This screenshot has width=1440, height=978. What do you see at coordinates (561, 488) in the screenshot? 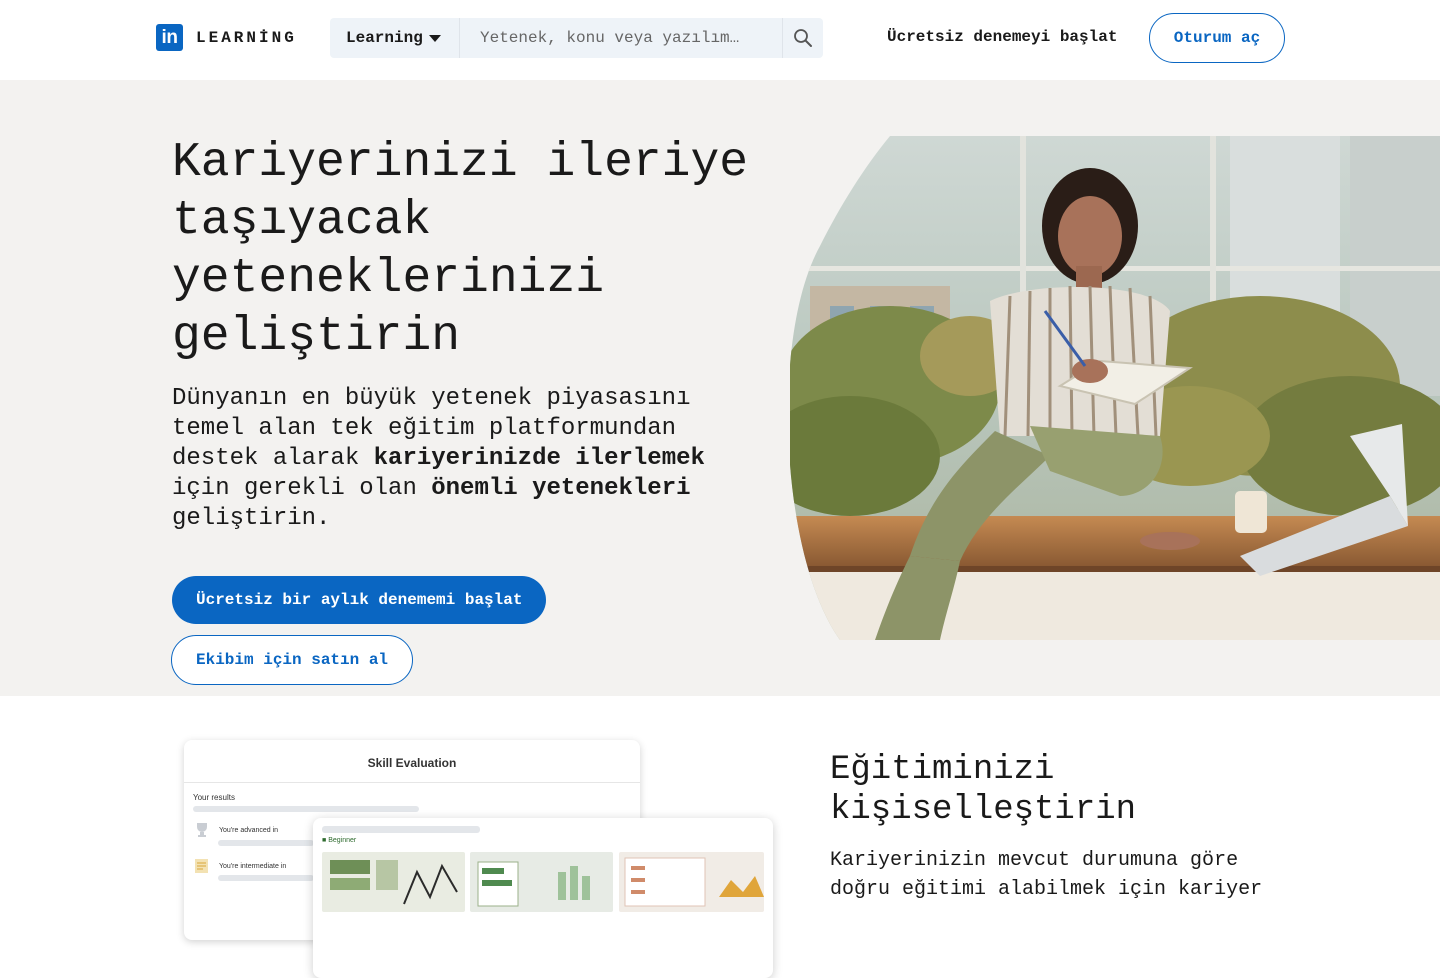
I see `hero-desc-bold-2: önemli yetenekleri` at bounding box center [561, 488].